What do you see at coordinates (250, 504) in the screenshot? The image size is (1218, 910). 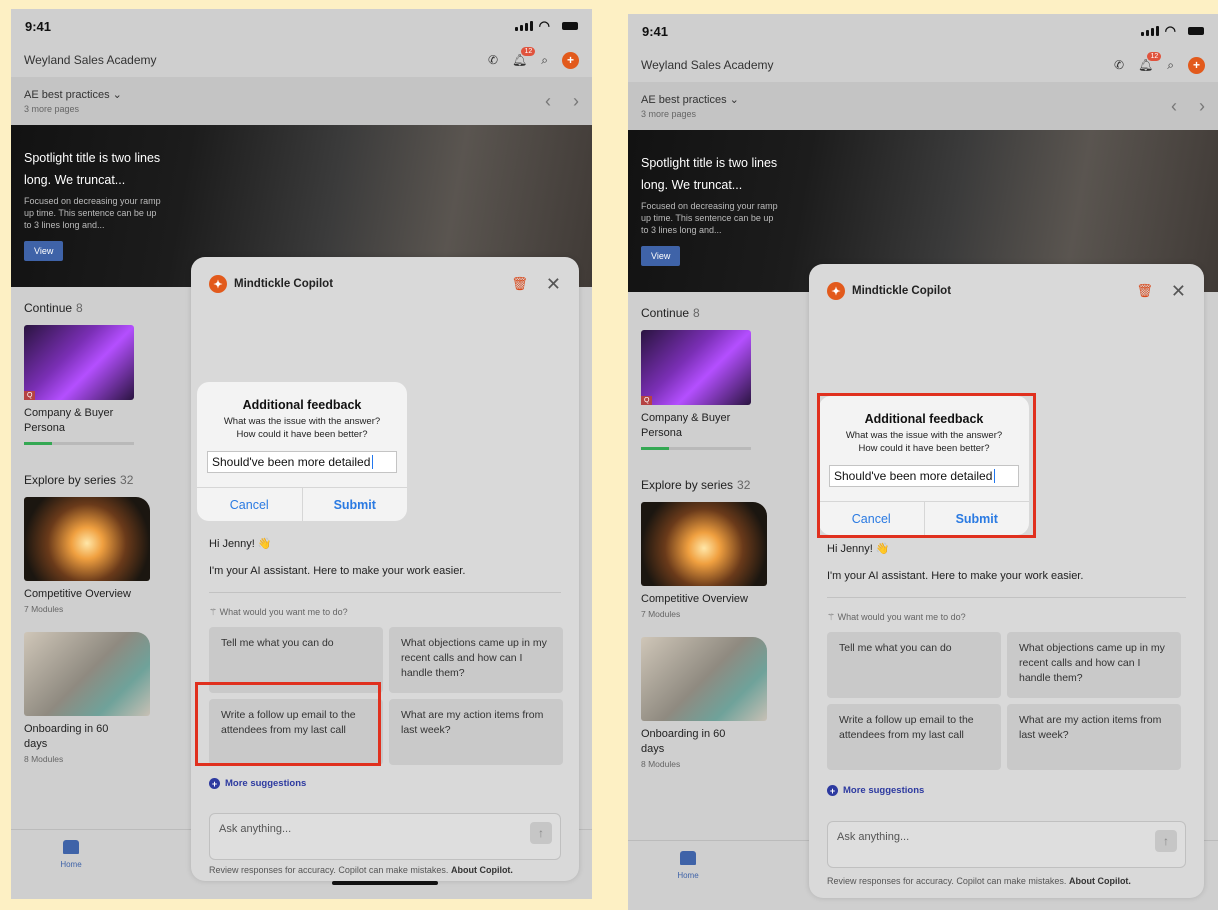 I see `cancel-button: Cancel` at bounding box center [250, 504].